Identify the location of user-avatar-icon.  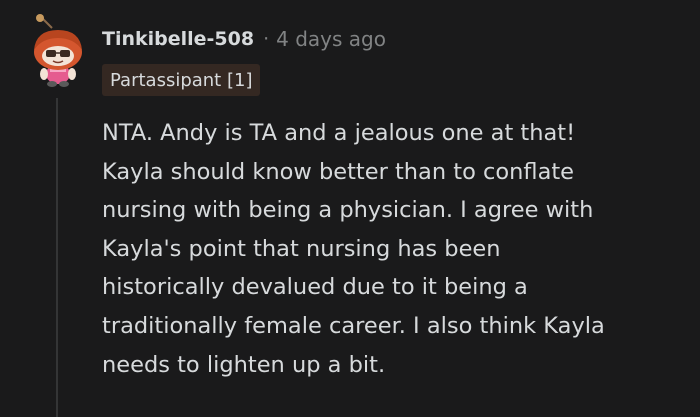
(58, 52).